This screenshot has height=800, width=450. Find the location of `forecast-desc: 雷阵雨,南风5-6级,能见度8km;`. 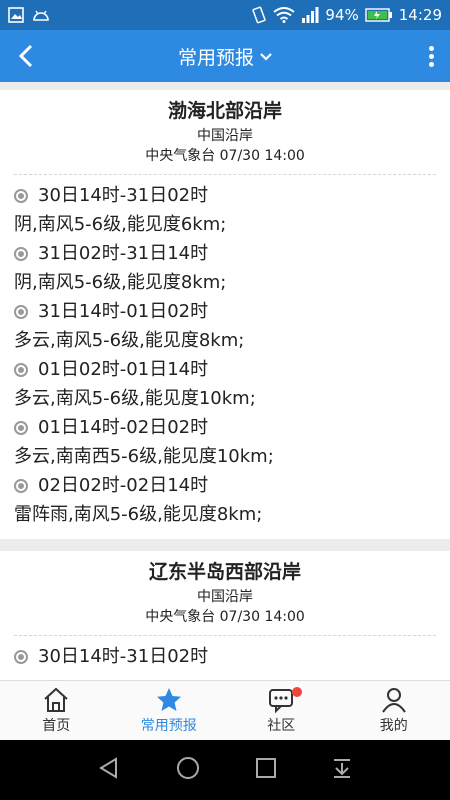

forecast-desc: 雷阵雨,南风5-6级,能见度8km; is located at coordinates (138, 514).